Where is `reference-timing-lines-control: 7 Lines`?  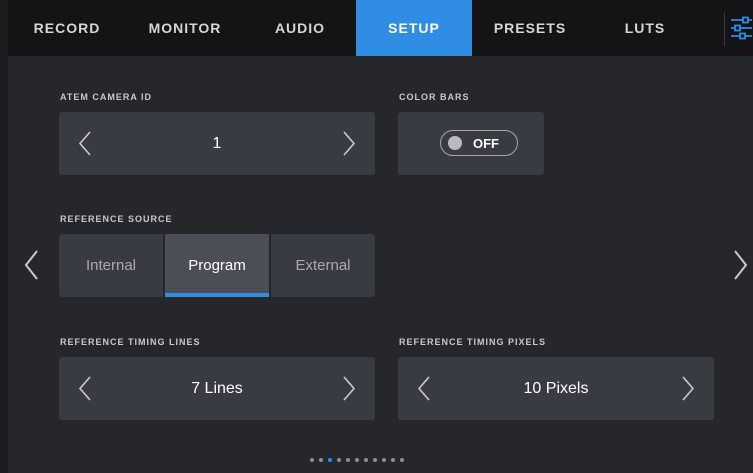
reference-timing-lines-control: 7 Lines is located at coordinates (217, 388).